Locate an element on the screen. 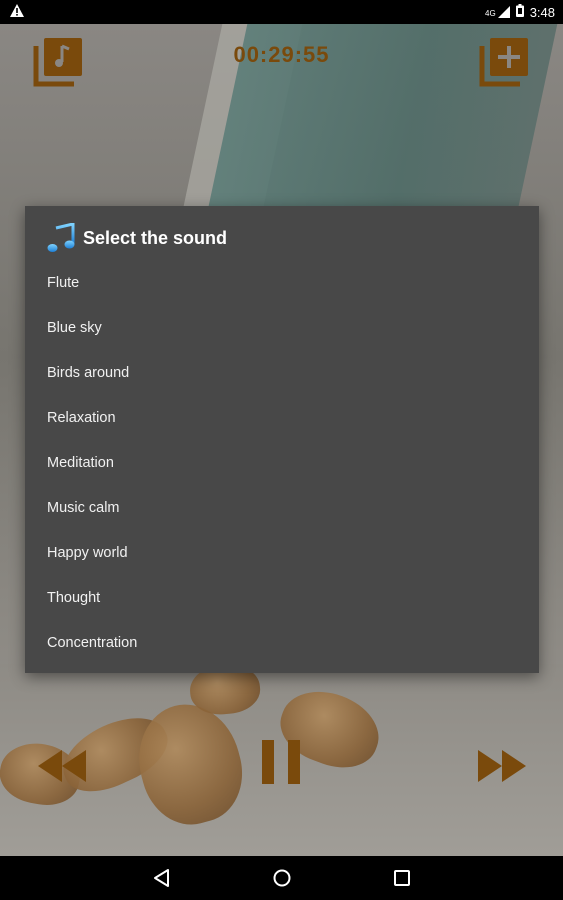 The image size is (563, 900). dialog-title: Select the sound is located at coordinates (155, 237).